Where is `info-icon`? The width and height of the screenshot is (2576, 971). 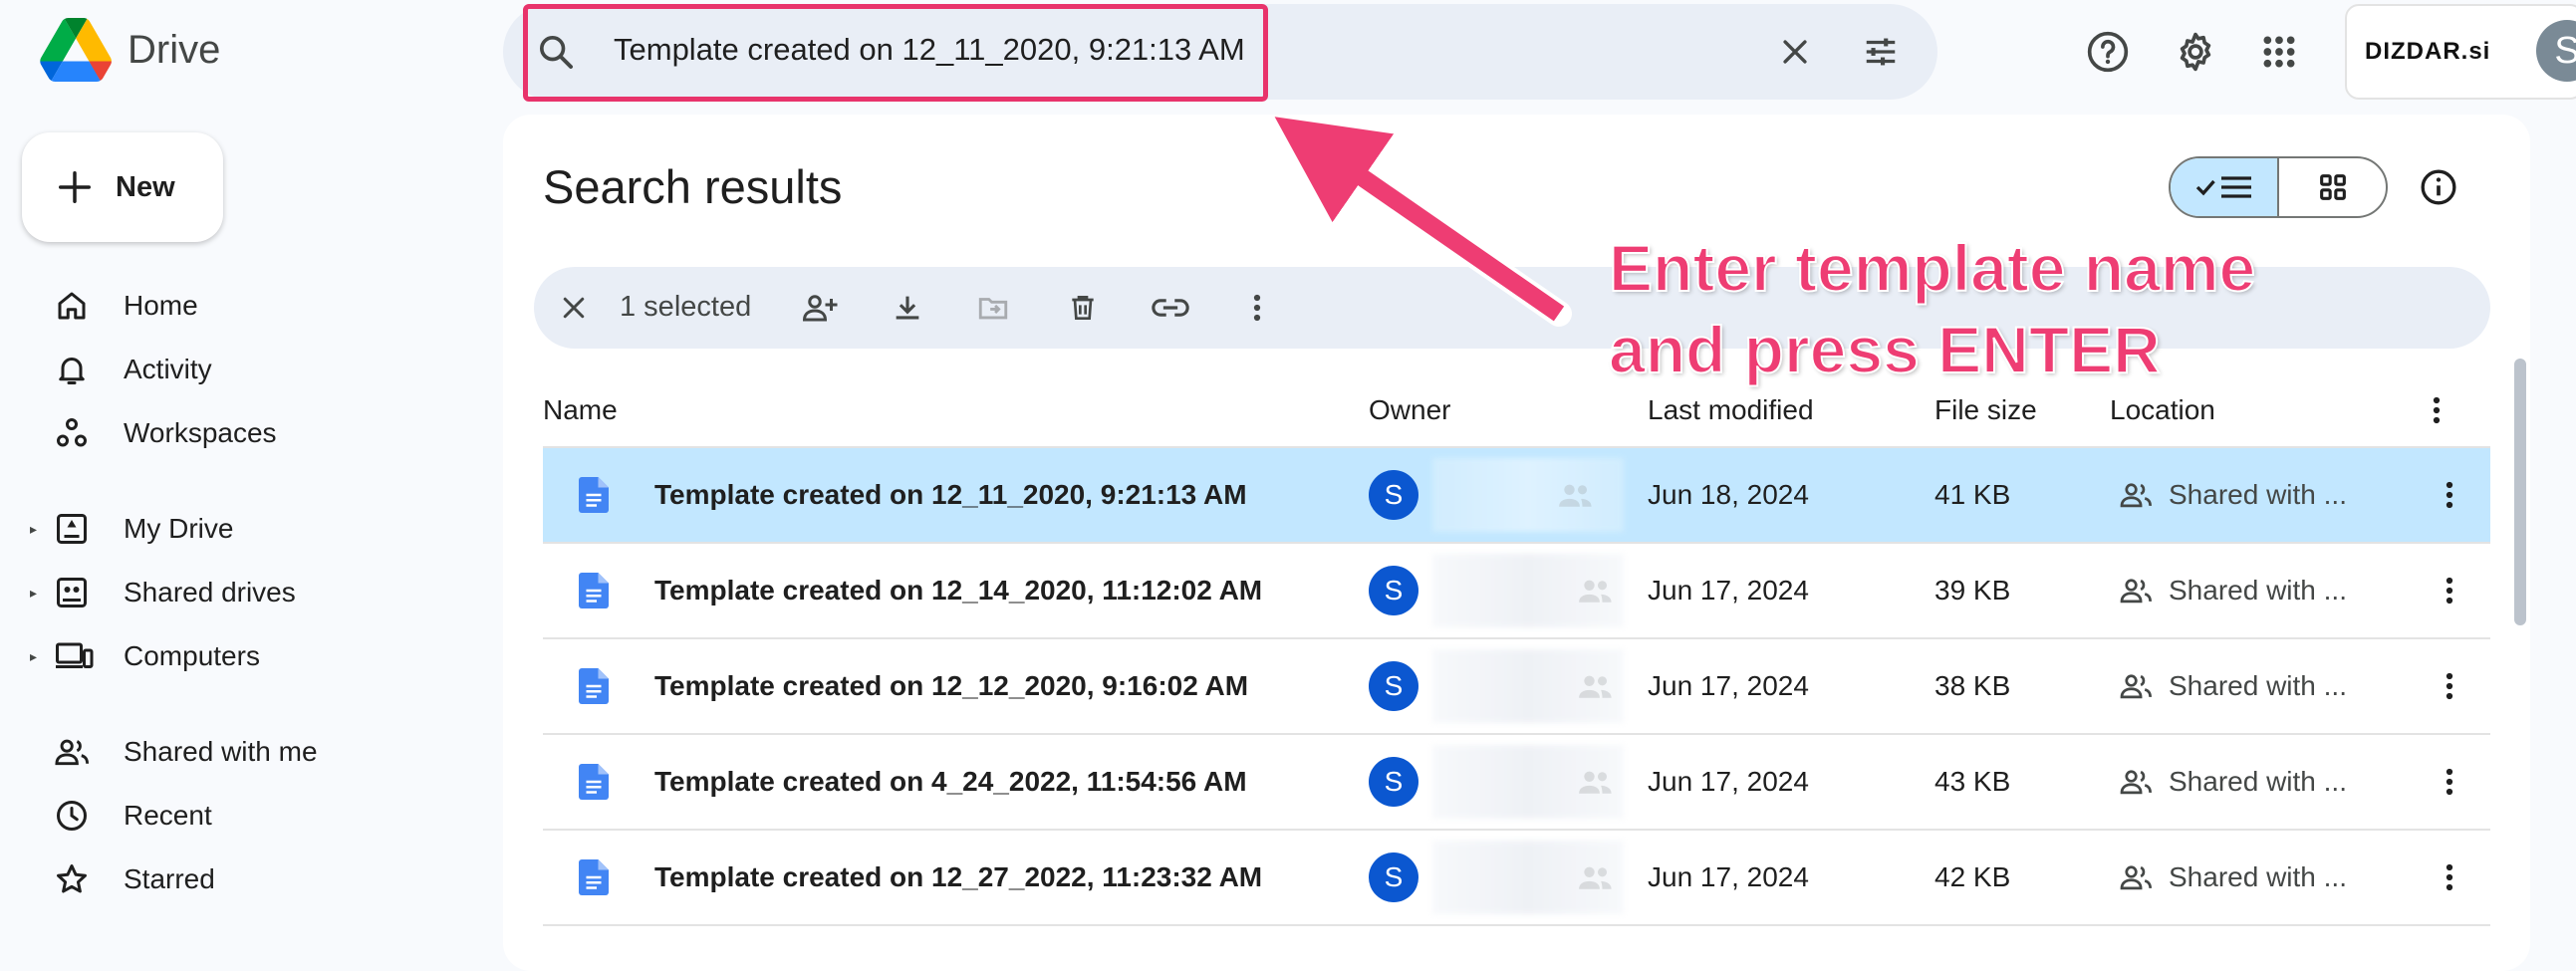
info-icon is located at coordinates (2438, 187).